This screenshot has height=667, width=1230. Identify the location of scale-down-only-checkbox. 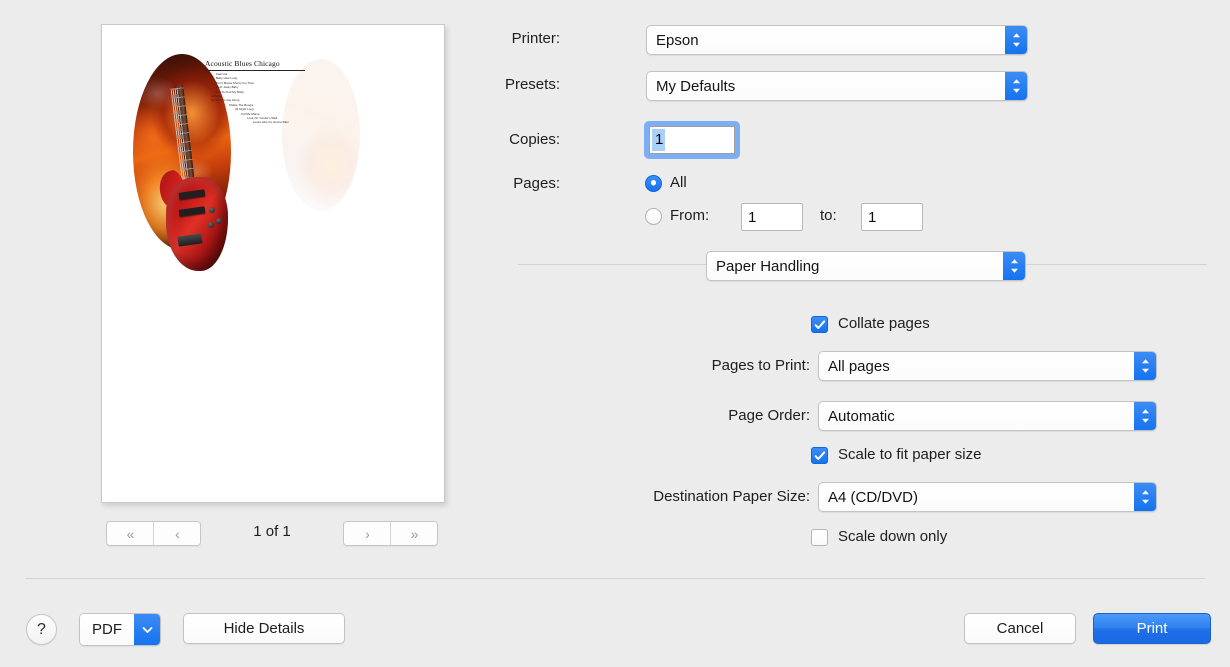
(819, 537).